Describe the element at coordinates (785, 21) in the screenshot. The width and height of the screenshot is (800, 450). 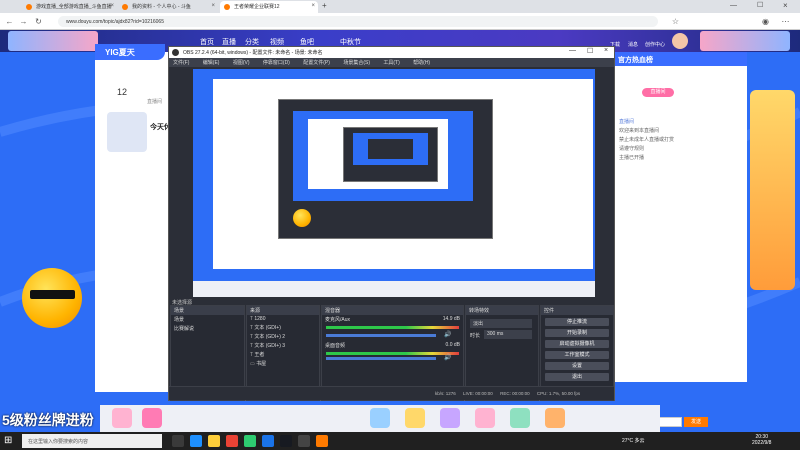
I see `menu-icon: ⋯` at that location.